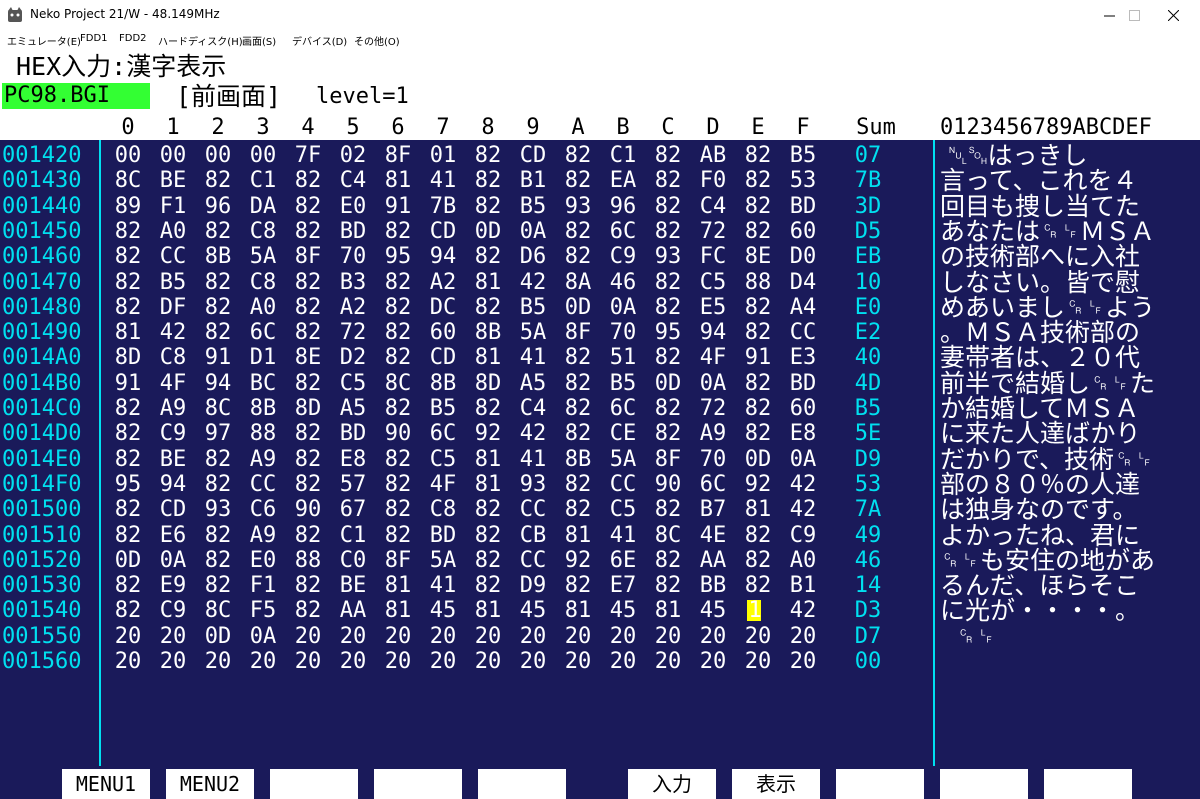 The image size is (1200, 799). Describe the element at coordinates (443, 206) in the screenshot. I see `hex-byte: 7B` at that location.